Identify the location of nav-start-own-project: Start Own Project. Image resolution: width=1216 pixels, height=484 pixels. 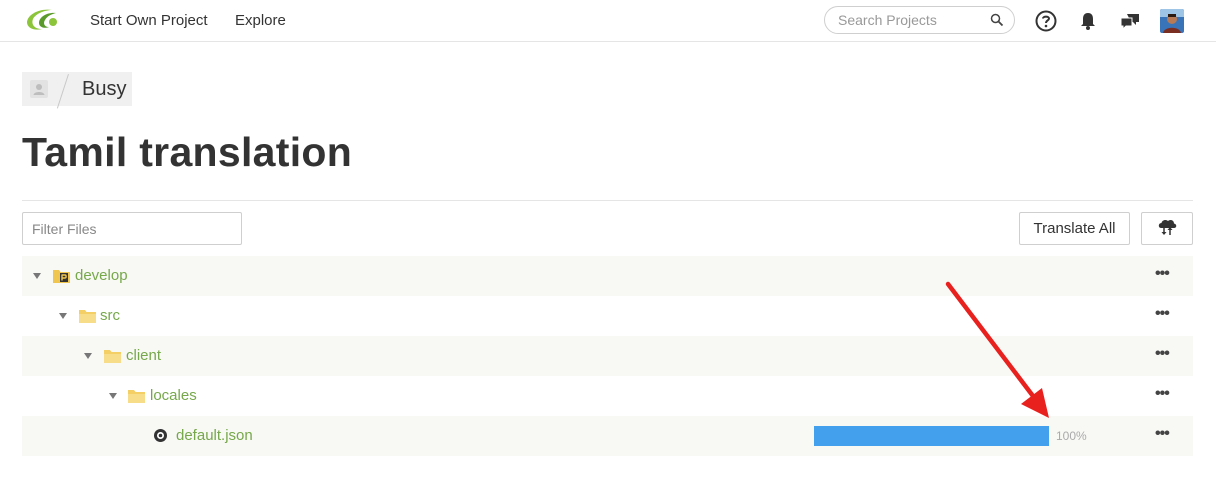
(149, 20).